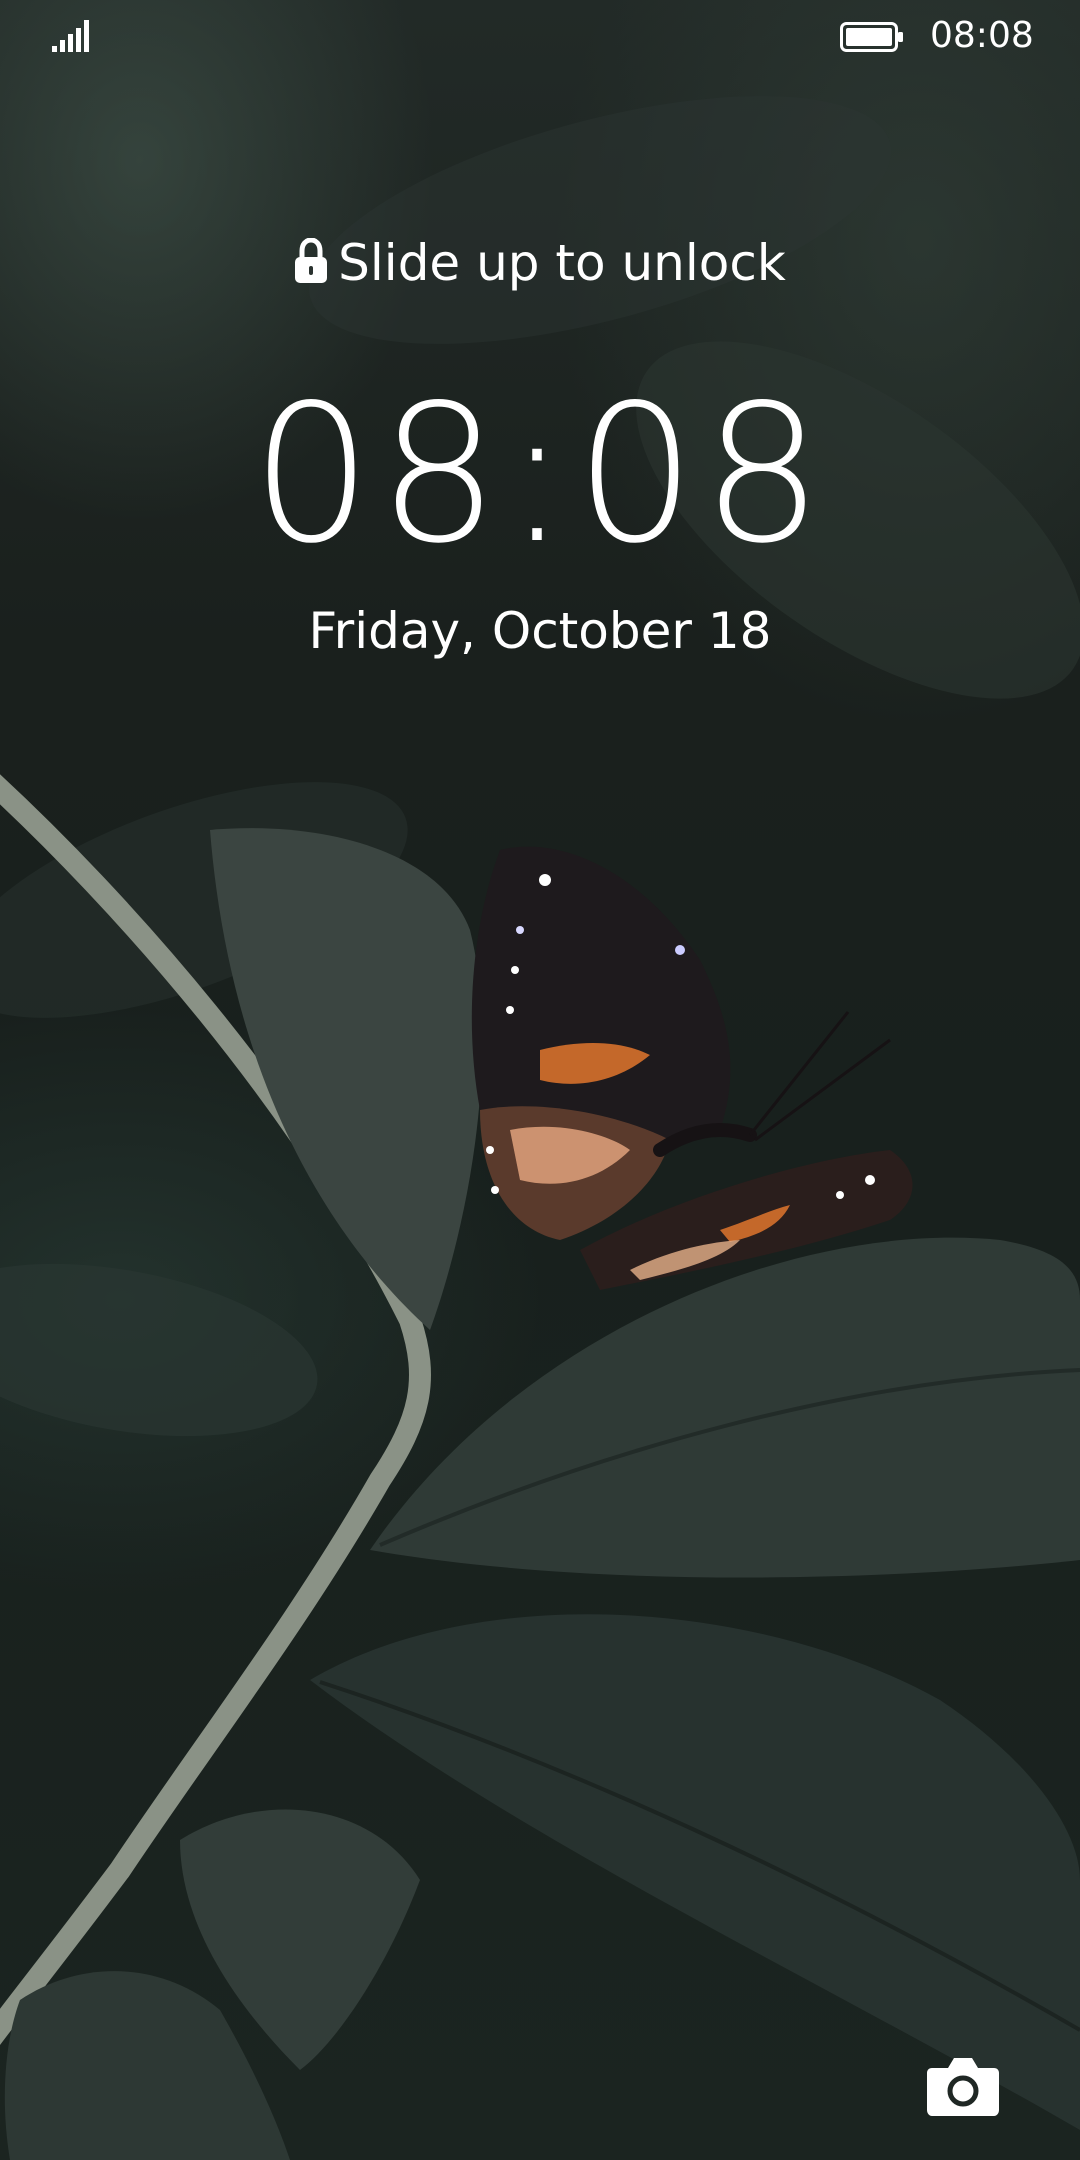  Describe the element at coordinates (540, 36) in the screenshot. I see `status-bar: 08:08` at that location.